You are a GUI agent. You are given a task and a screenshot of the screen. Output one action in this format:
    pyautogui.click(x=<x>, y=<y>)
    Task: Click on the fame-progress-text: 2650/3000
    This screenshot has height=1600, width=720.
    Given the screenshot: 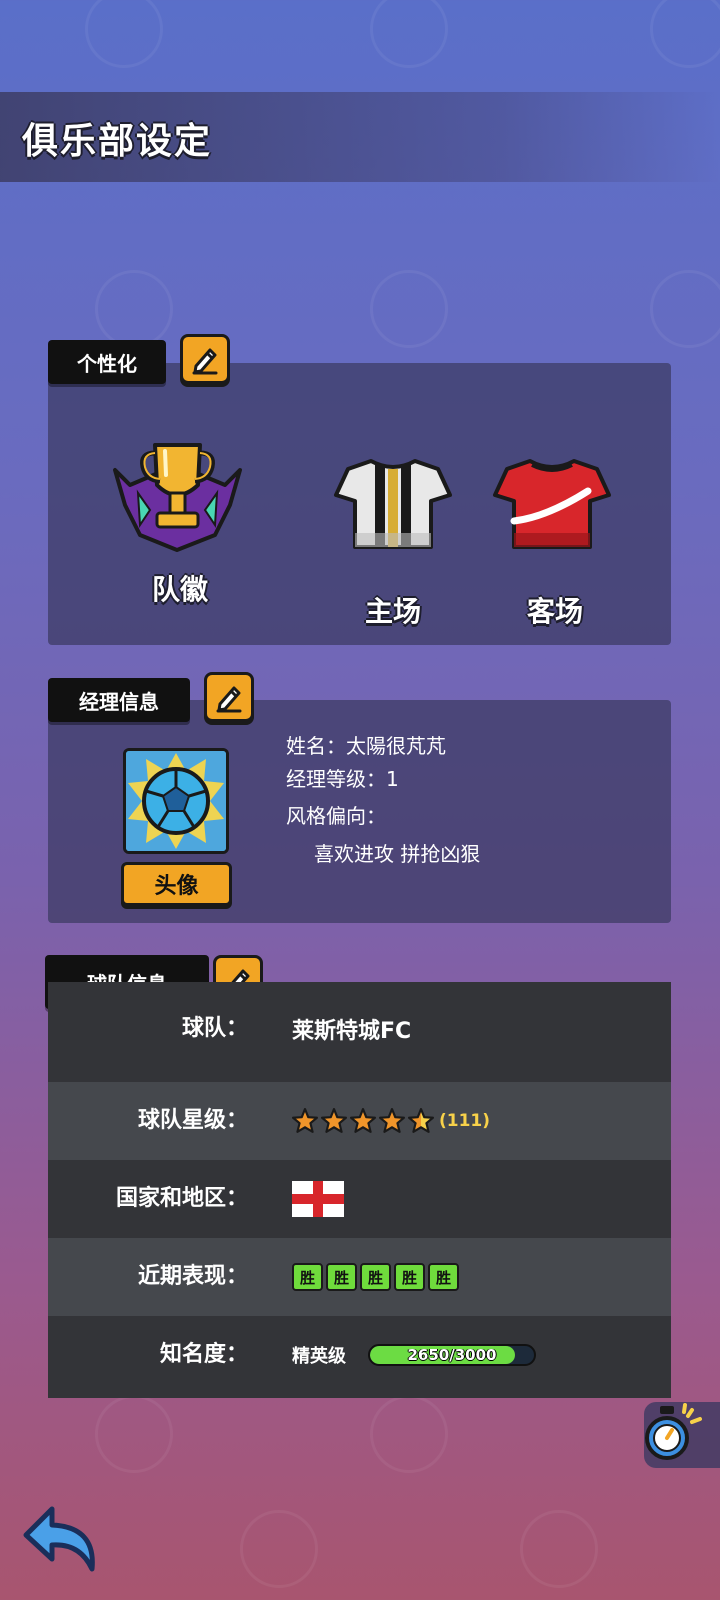 What is the action you would take?
    pyautogui.click(x=452, y=1355)
    